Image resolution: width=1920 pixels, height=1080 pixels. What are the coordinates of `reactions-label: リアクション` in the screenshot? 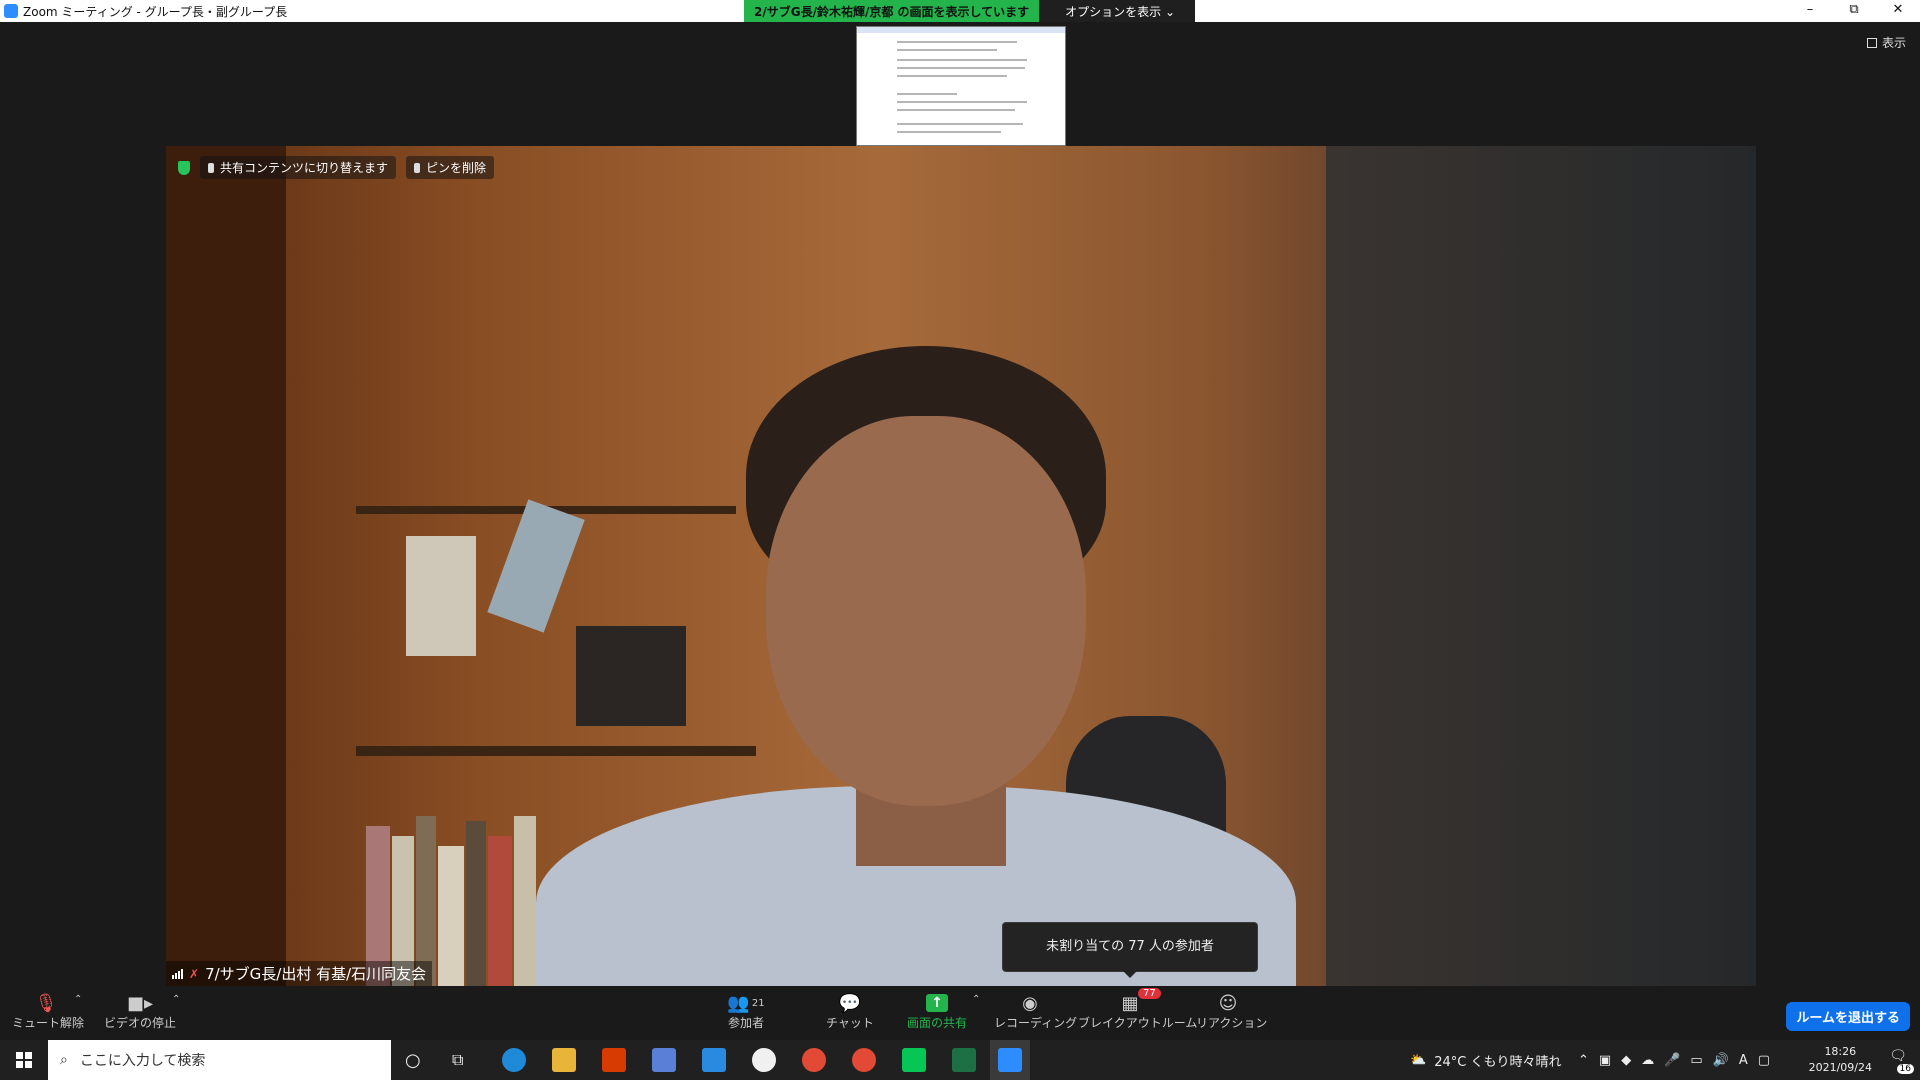 It's located at (1232, 1023).